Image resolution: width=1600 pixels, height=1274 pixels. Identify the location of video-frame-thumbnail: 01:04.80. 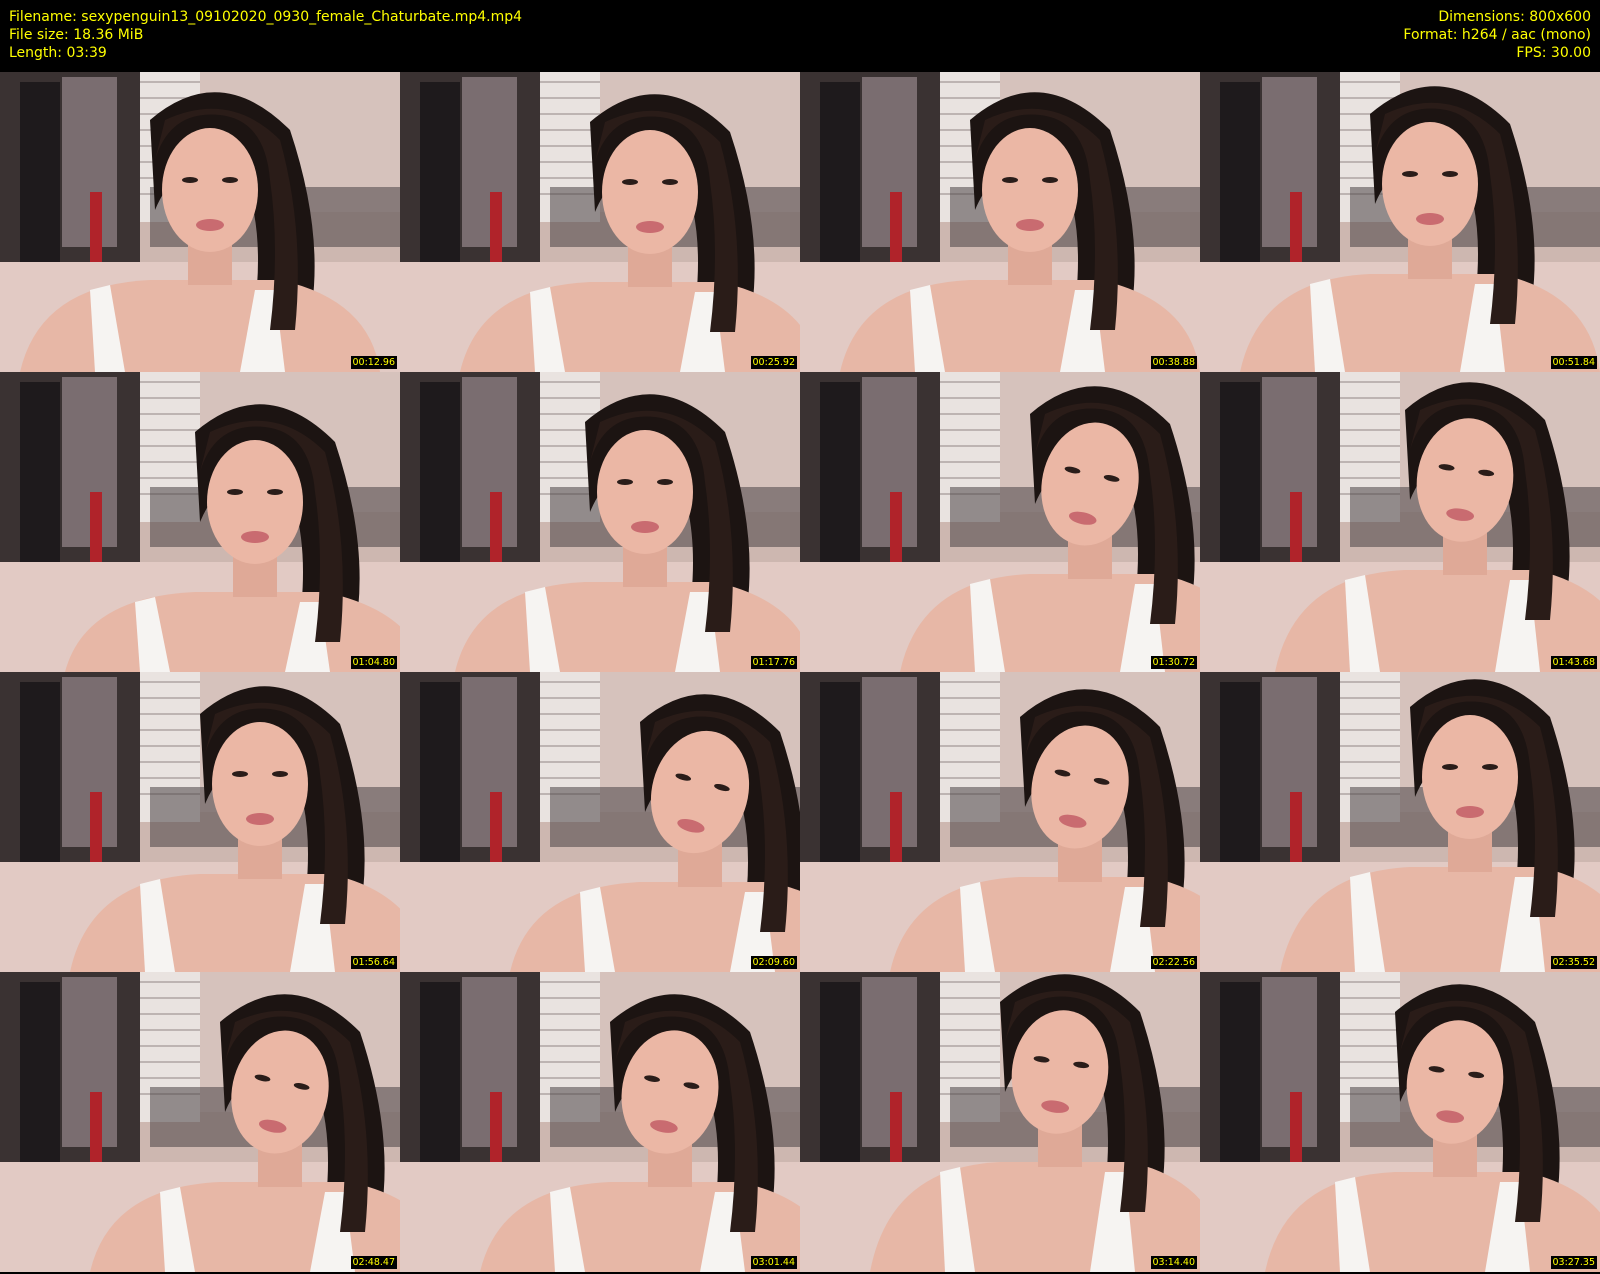
(200, 522).